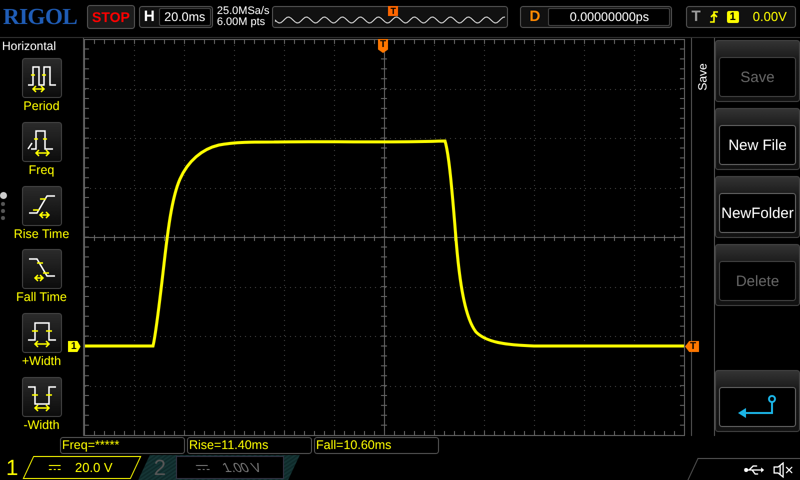 This screenshot has height=480, width=800. What do you see at coordinates (241, 22) in the screenshot?
I see `memory-depth-text: 6.00M pts` at bounding box center [241, 22].